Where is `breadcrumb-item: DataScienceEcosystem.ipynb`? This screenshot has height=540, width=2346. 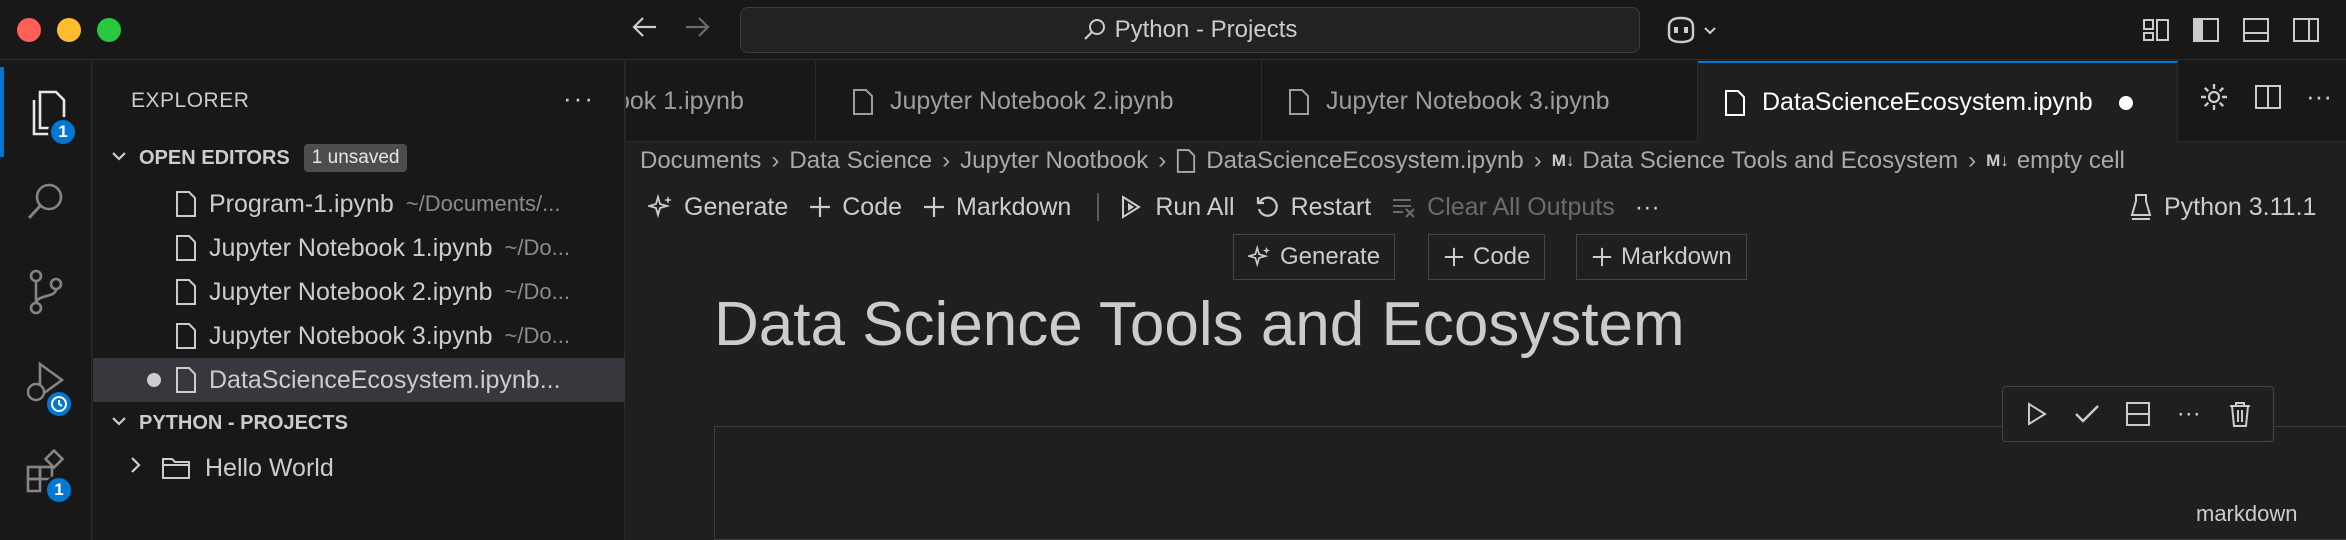 breadcrumb-item: DataScienceEcosystem.ipynb is located at coordinates (1364, 161).